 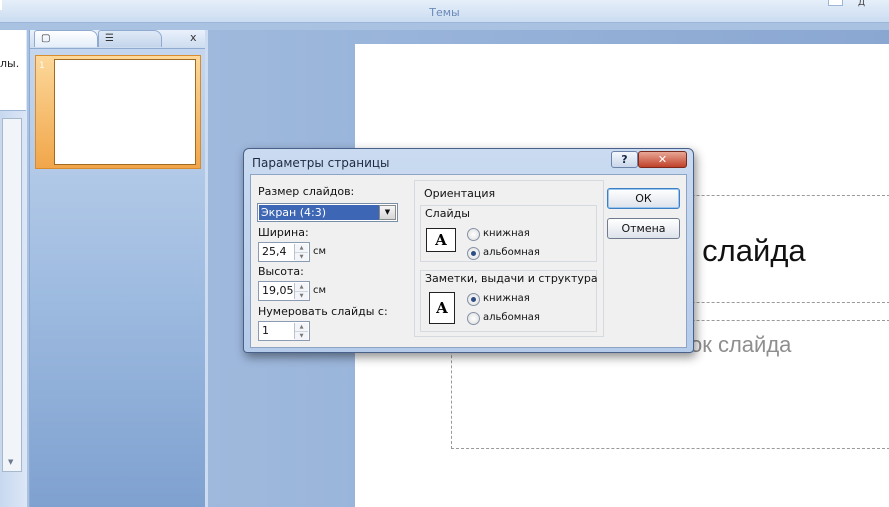 I want to click on left-pane-header, so click(x=13, y=70).